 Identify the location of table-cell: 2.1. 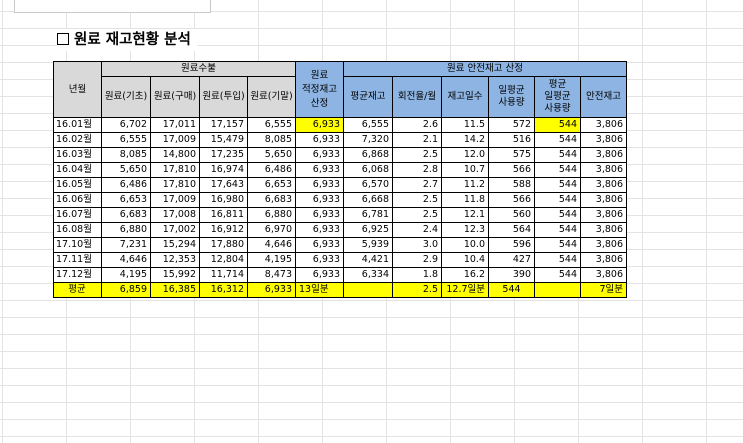
(417, 140).